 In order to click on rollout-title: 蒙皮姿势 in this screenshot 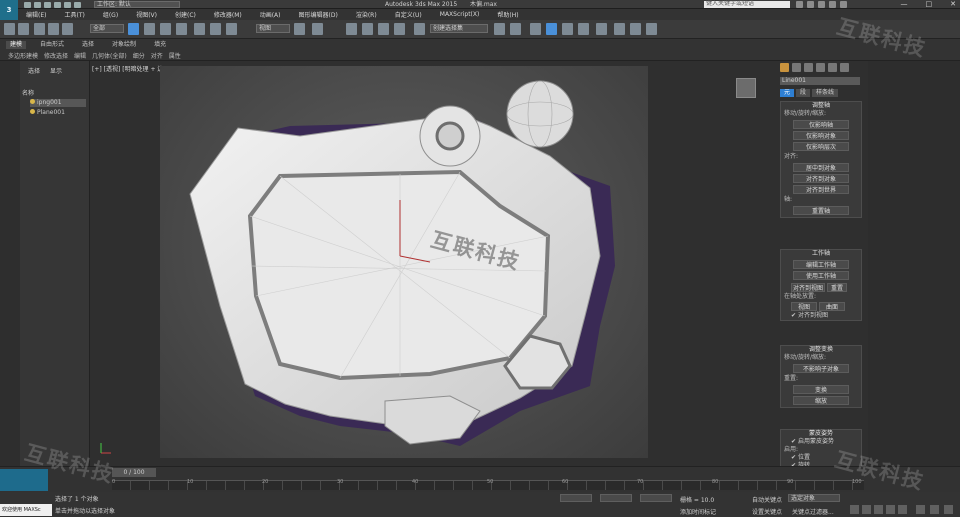, I will do `click(821, 434)`.